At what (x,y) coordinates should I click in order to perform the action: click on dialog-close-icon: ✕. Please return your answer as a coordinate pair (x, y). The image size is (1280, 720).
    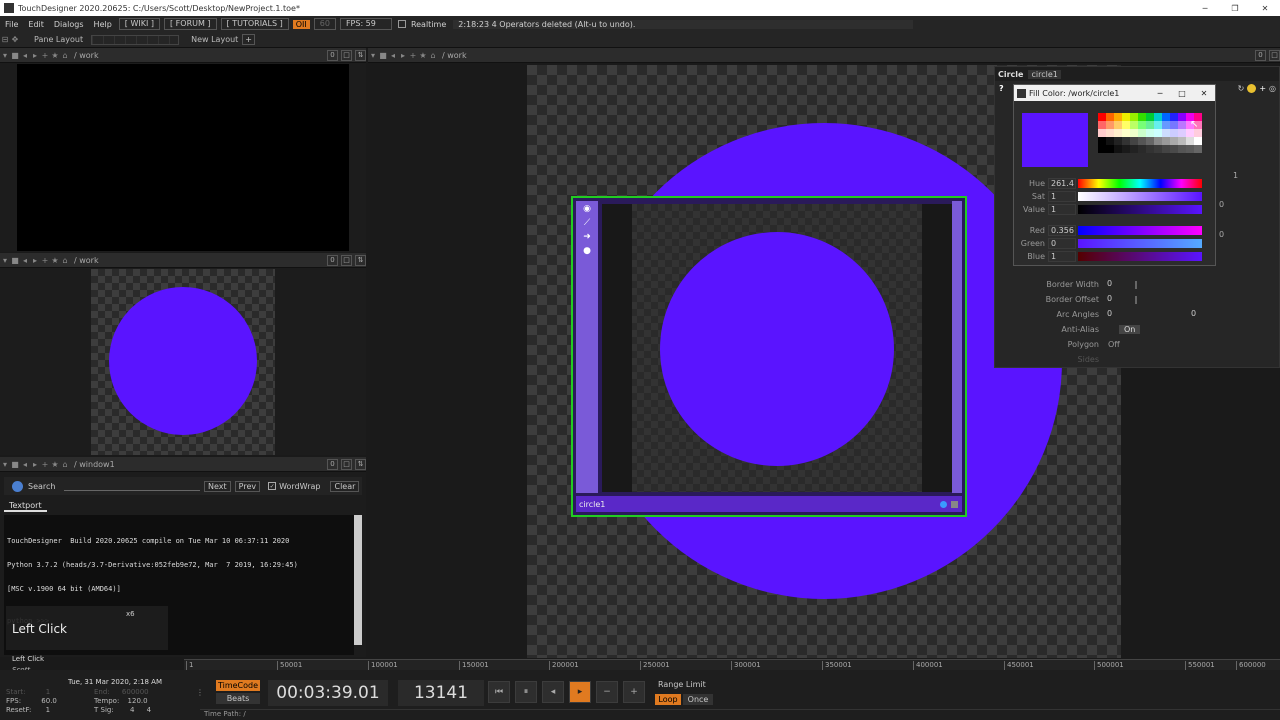
    Looking at the image, I should click on (1204, 93).